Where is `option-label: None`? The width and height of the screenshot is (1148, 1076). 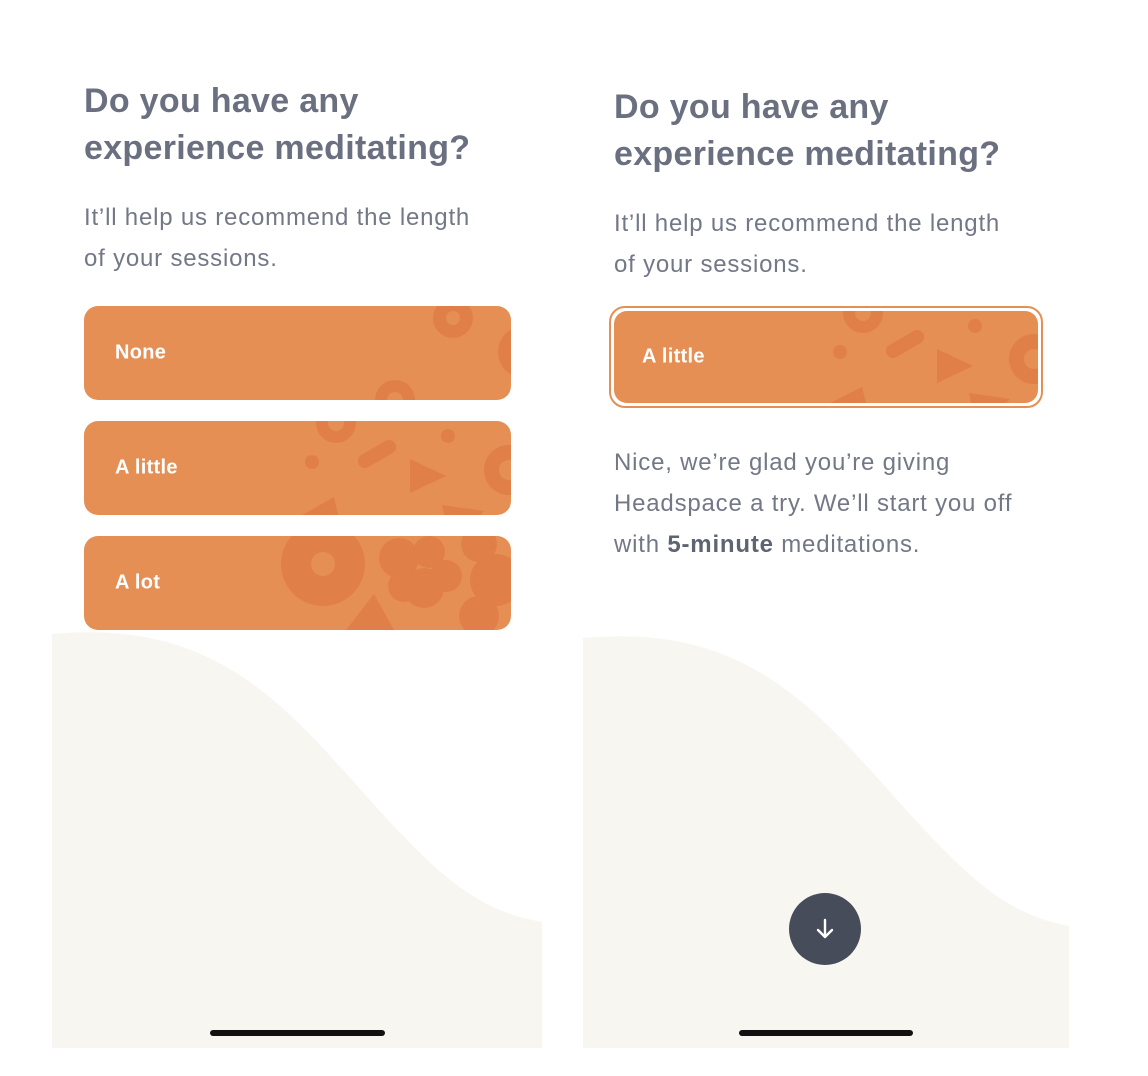 option-label: None is located at coordinates (141, 352).